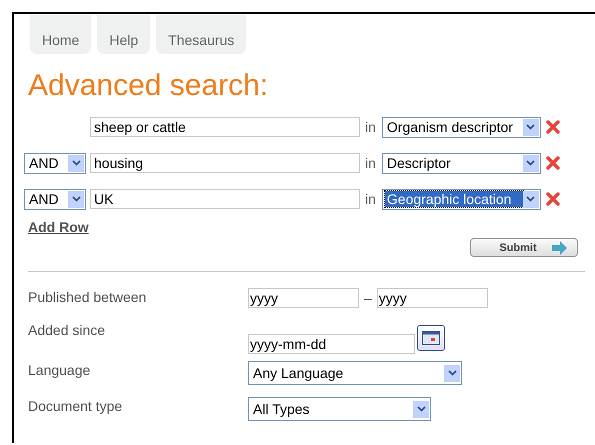 Image resolution: width=595 pixels, height=445 pixels. I want to click on field-select: Organism descriptor, so click(461, 127).